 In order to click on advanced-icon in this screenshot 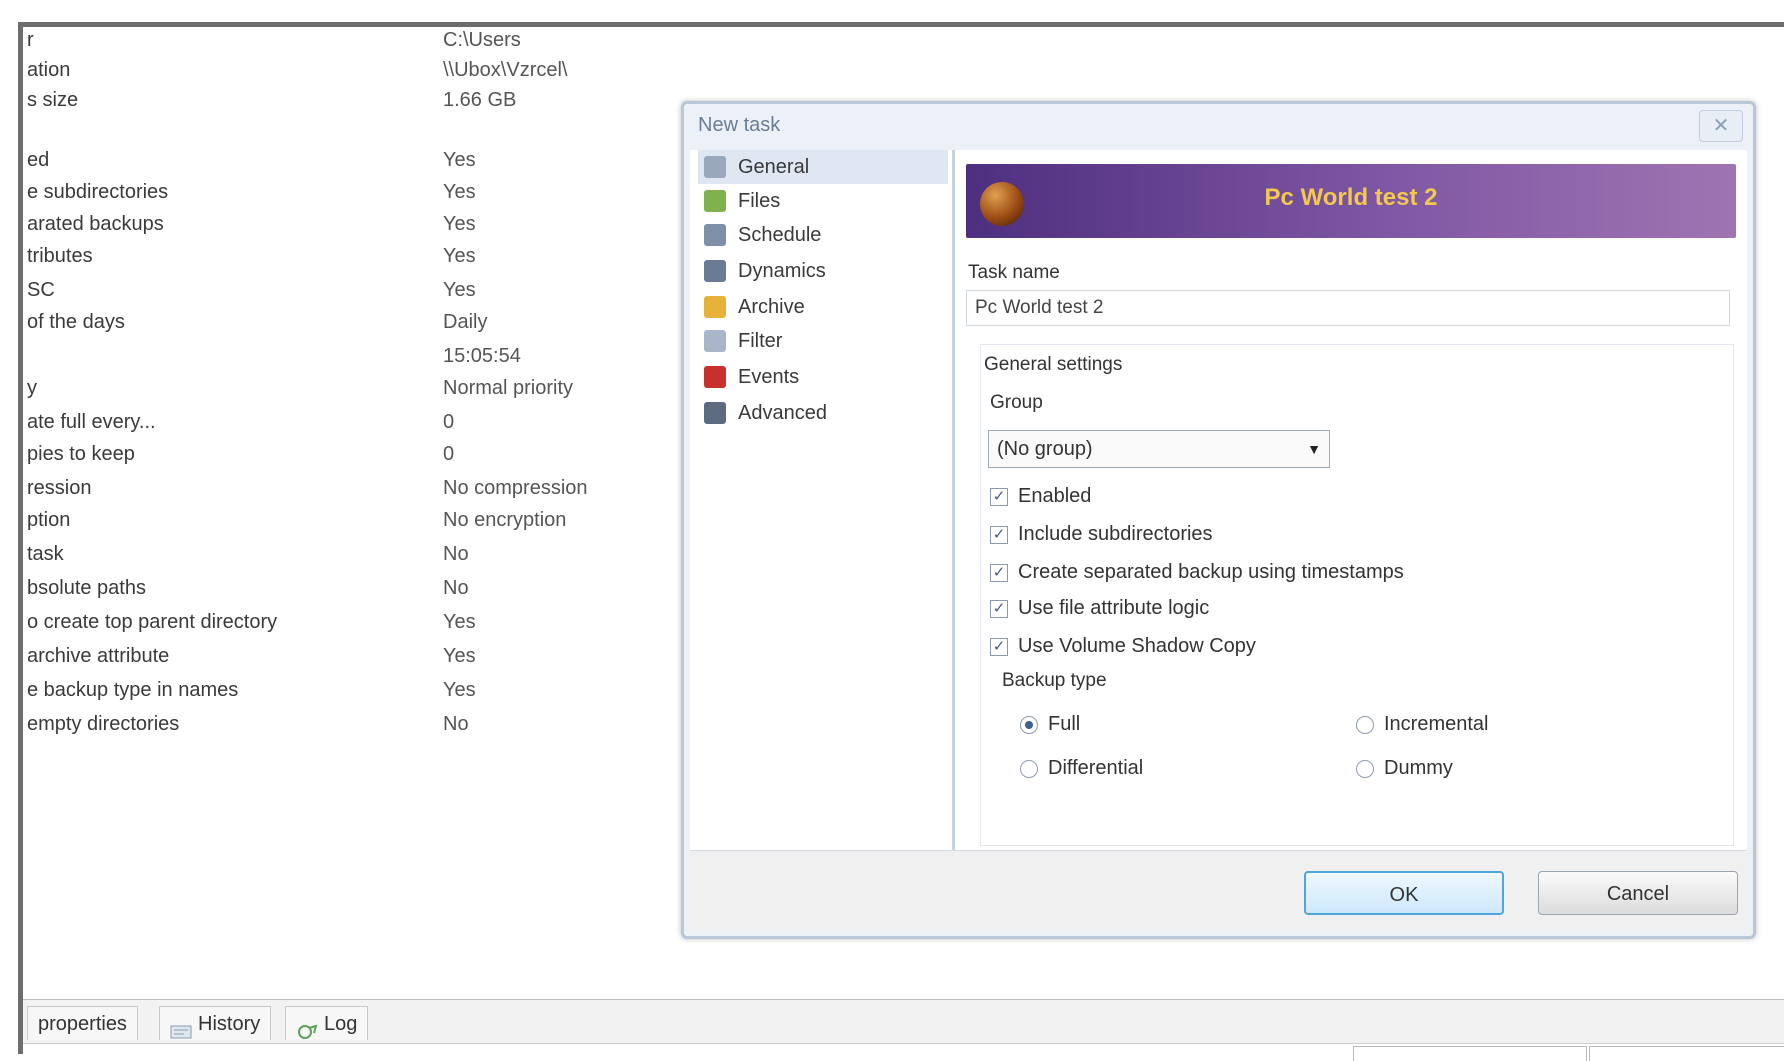, I will do `click(715, 413)`.